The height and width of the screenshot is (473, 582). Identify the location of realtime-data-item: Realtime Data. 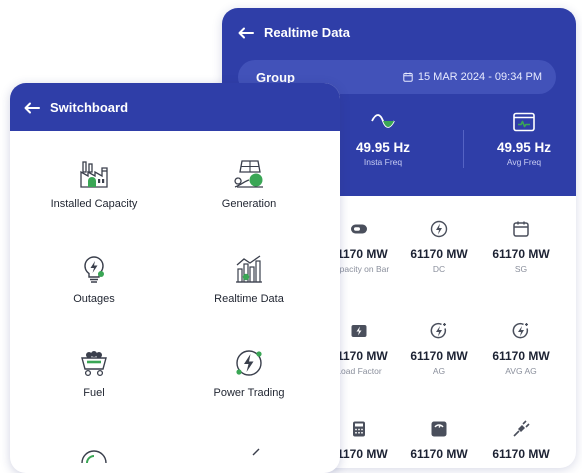
(249, 279).